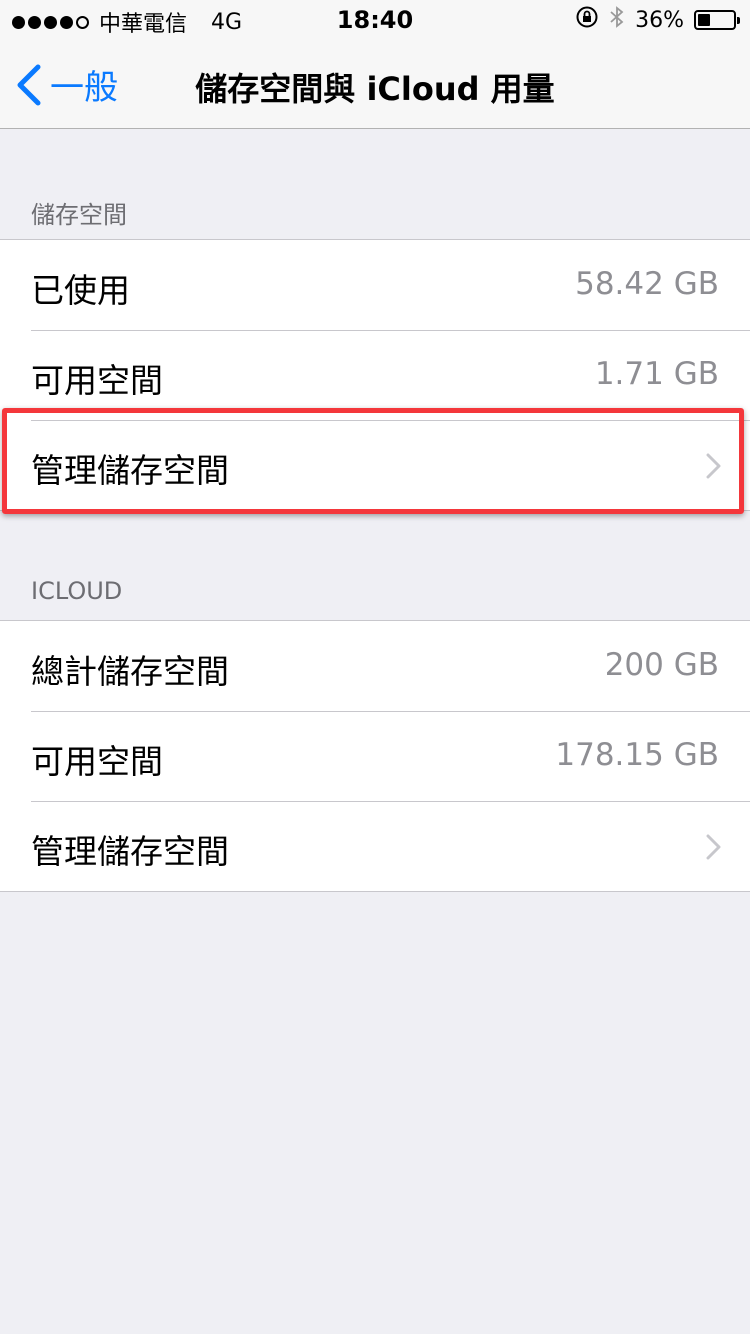 This screenshot has height=1334, width=750. I want to click on row-available: 可用空間 1.71 GB, so click(375, 375).